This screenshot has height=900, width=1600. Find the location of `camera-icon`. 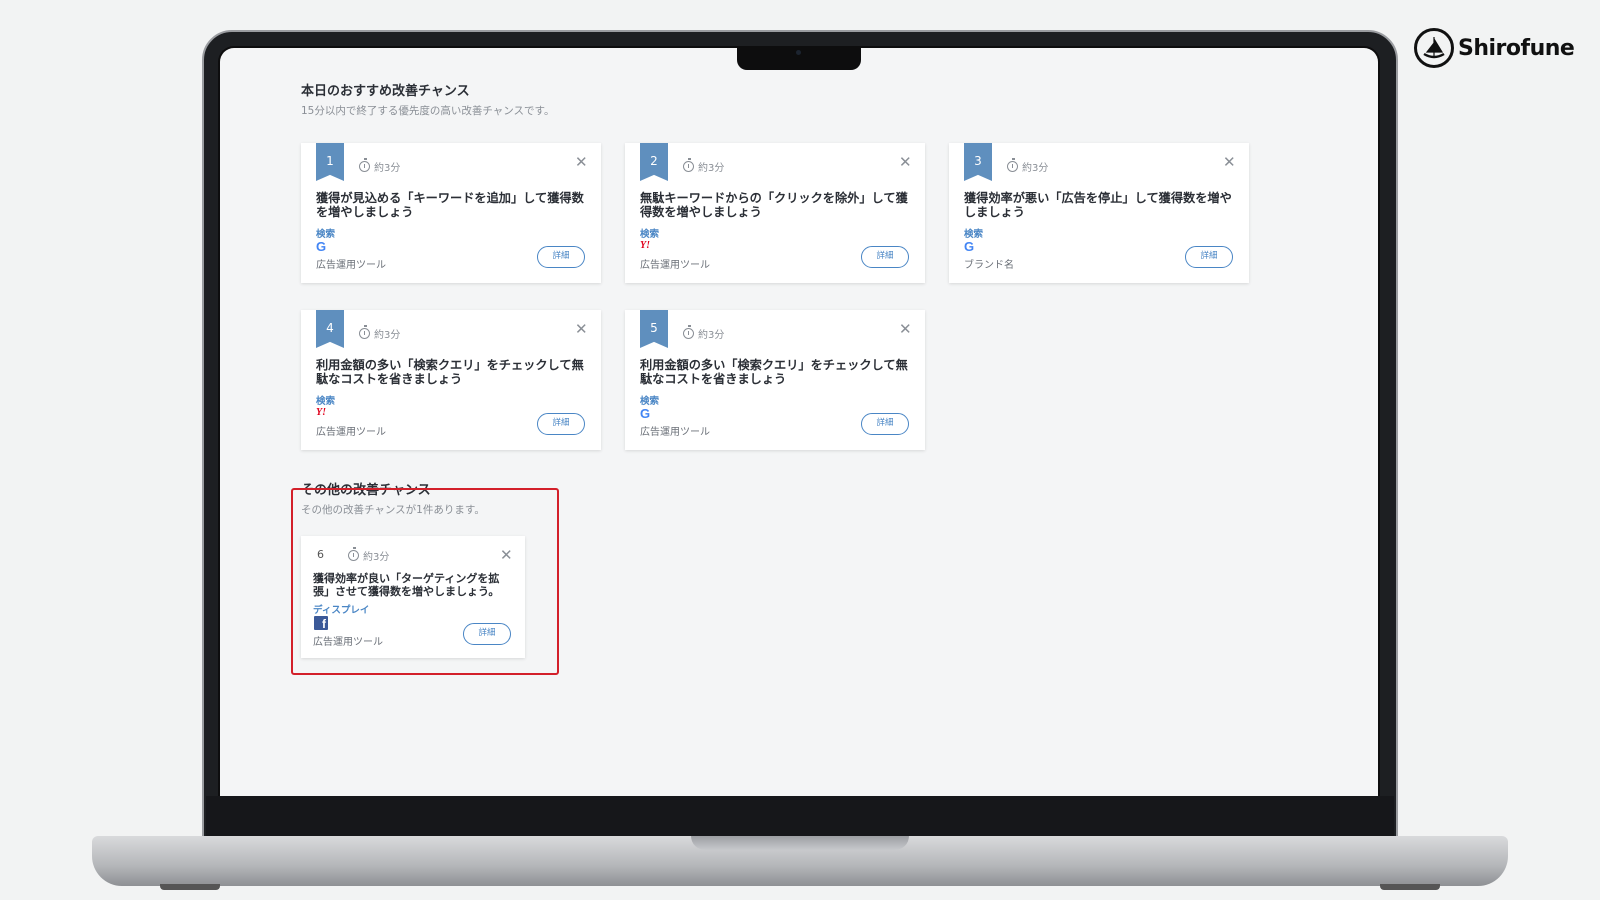

camera-icon is located at coordinates (798, 52).